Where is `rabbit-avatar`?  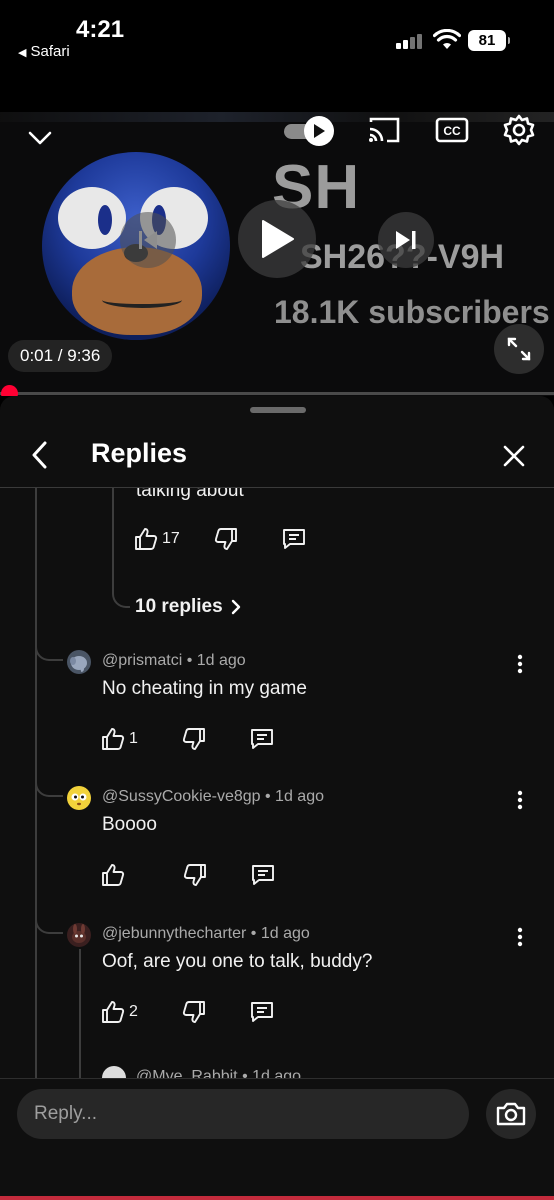 rabbit-avatar is located at coordinates (114, 1072).